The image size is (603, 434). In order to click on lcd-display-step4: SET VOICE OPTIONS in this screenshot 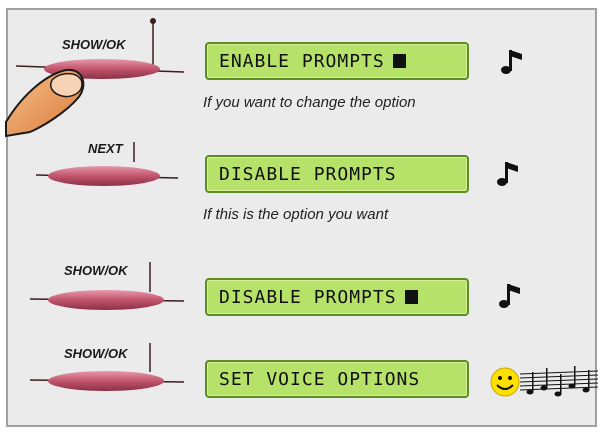, I will do `click(337, 379)`.